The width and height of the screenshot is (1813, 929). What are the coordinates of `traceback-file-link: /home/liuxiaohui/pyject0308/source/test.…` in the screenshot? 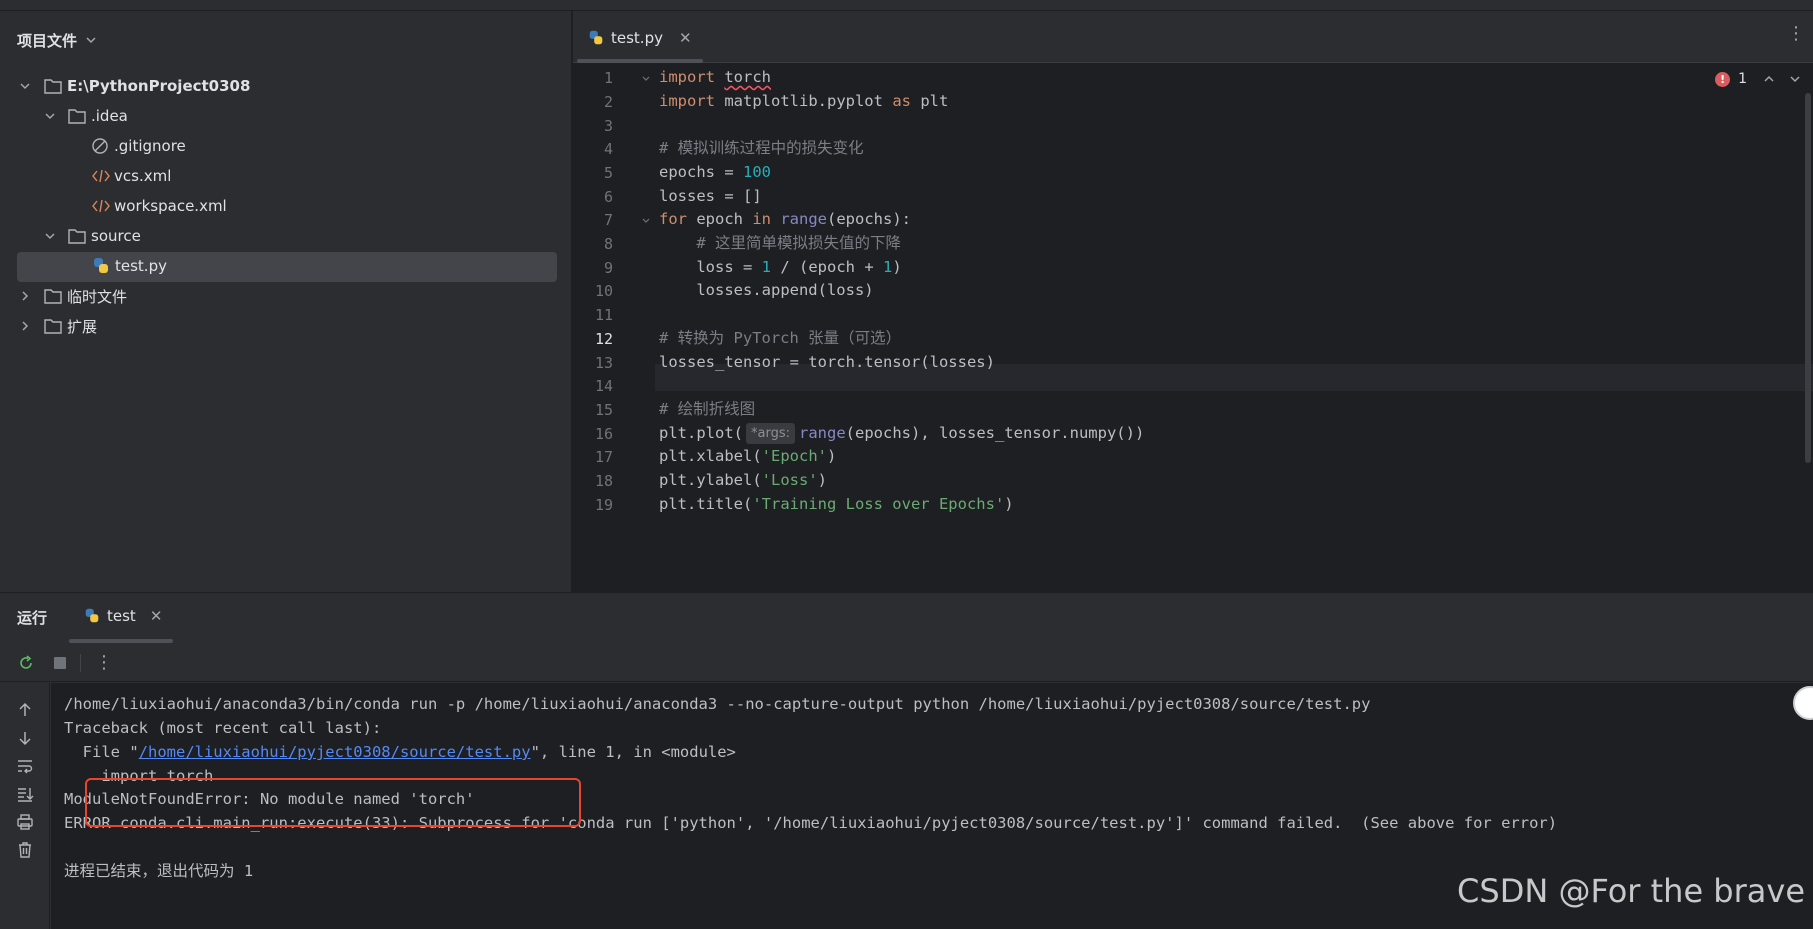 It's located at (335, 752).